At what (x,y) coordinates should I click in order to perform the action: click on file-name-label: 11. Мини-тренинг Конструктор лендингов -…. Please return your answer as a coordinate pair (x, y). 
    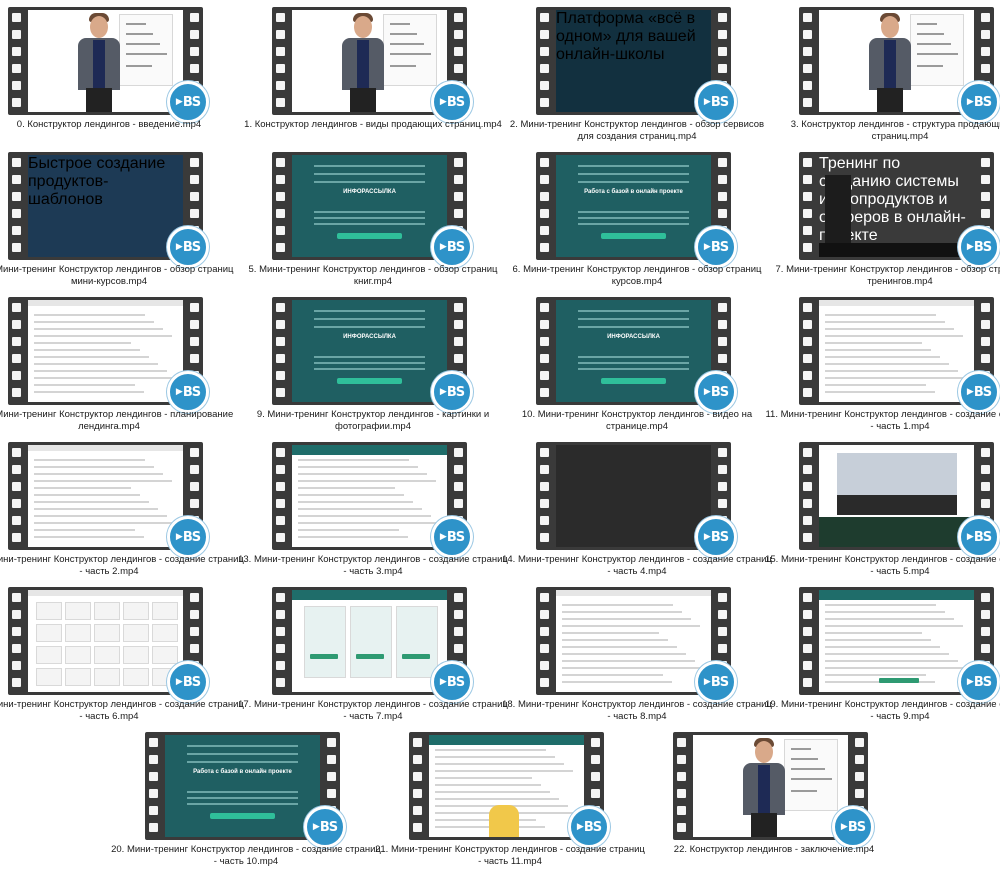
    Looking at the image, I should click on (882, 420).